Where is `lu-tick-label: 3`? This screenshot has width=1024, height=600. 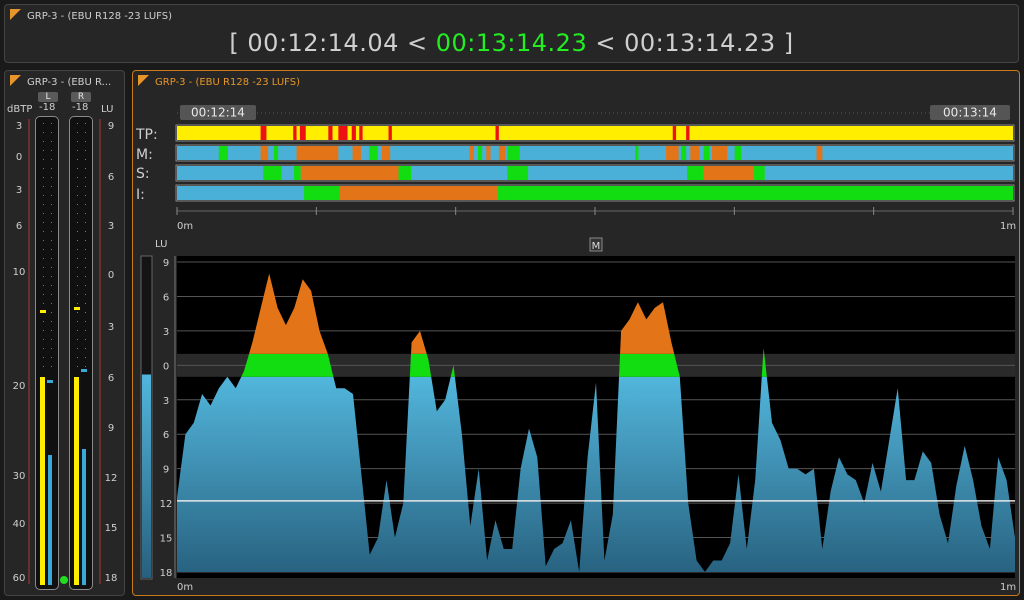
lu-tick-label: 3 is located at coordinates (111, 327).